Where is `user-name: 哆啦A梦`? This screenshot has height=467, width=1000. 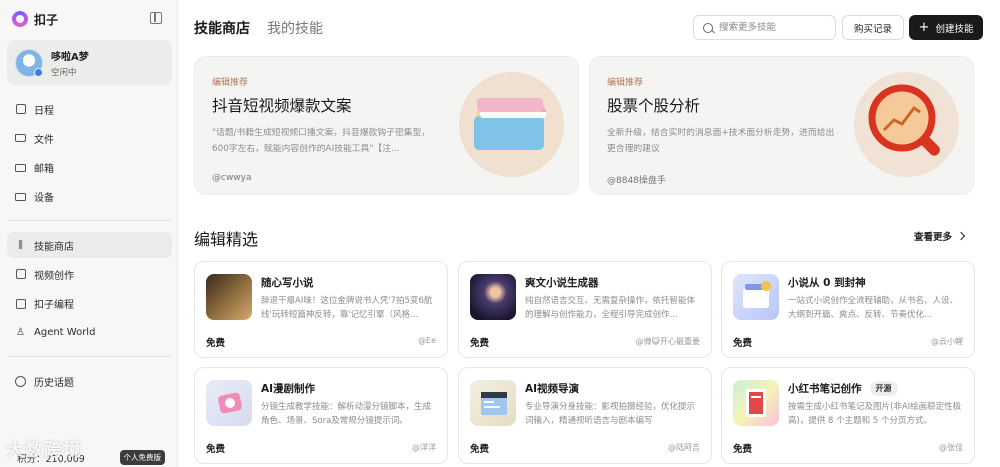
user-name: 哆啦A梦 is located at coordinates (70, 57).